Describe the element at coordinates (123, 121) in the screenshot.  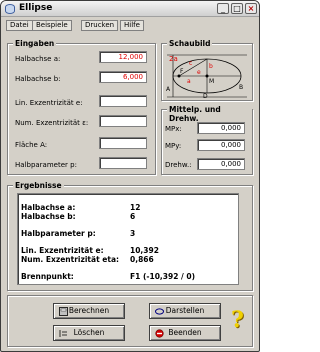
I see `num-exzentrizitaet-input` at that location.